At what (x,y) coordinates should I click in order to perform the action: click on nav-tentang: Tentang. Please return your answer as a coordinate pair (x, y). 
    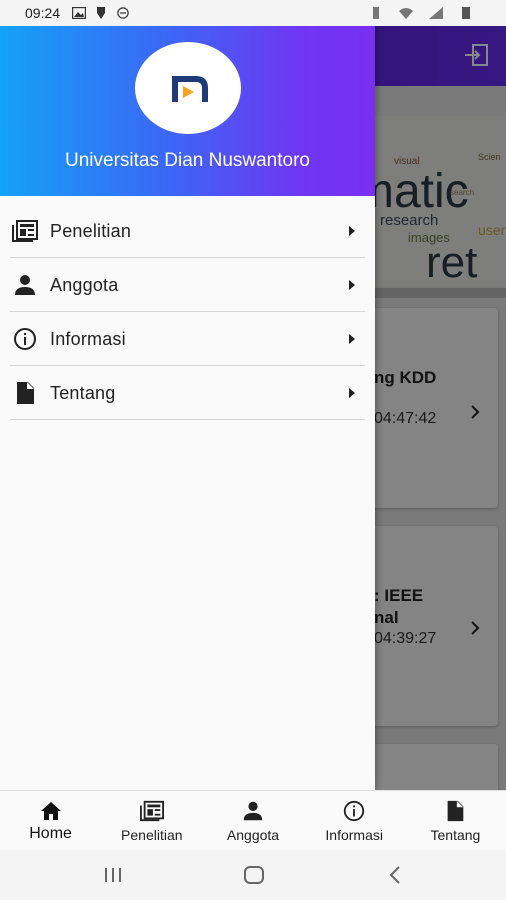
    Looking at the image, I should click on (455, 820).